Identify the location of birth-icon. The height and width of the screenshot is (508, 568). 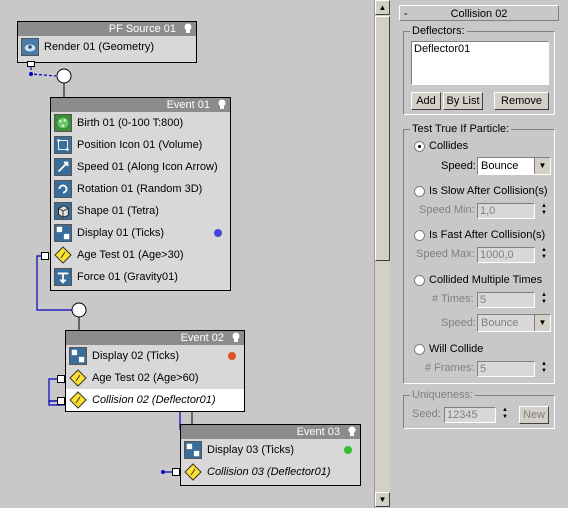
(63, 123).